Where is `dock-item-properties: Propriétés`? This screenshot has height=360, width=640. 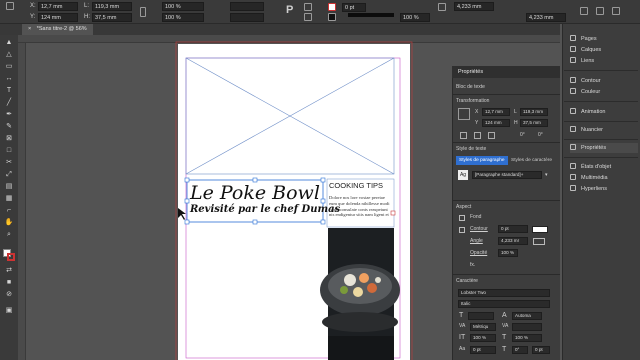 dock-item-properties: Propriétés is located at coordinates (604, 148).